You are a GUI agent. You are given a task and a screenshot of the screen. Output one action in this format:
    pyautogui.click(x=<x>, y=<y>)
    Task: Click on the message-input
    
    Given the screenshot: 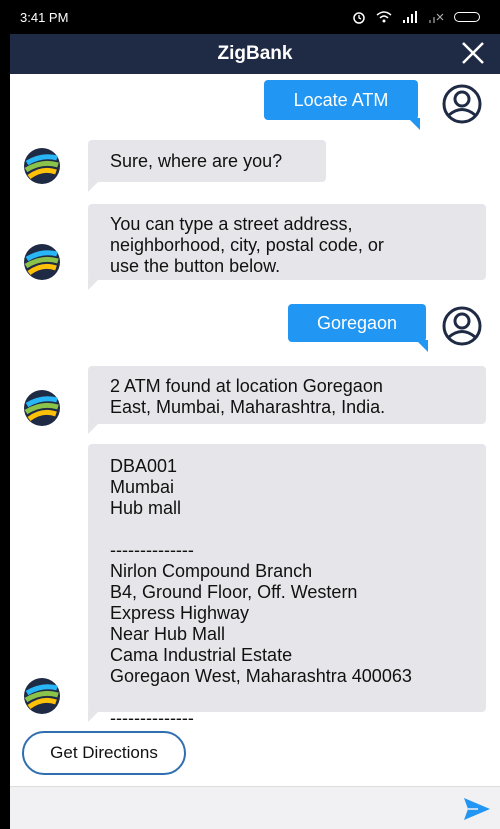 What is the action you would take?
    pyautogui.click(x=235, y=811)
    